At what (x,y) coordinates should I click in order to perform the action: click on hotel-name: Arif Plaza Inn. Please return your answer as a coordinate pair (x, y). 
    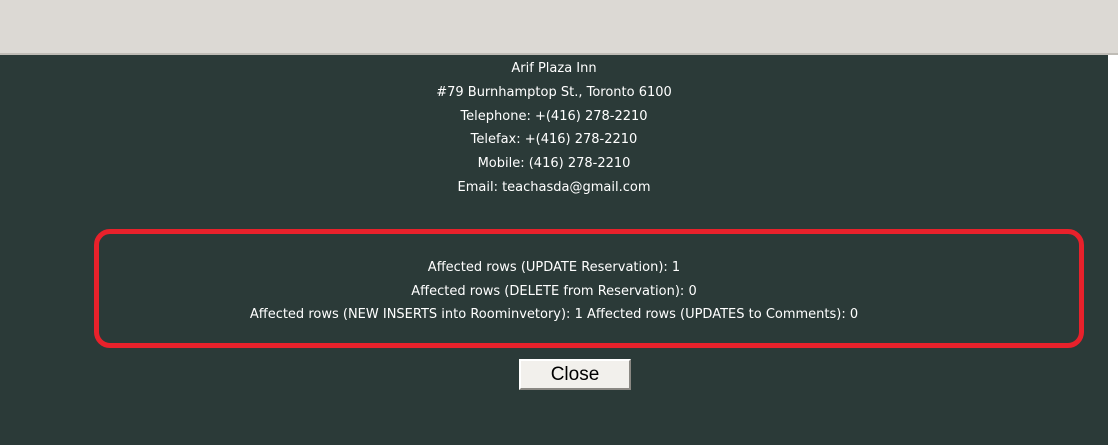
    Looking at the image, I should click on (554, 68).